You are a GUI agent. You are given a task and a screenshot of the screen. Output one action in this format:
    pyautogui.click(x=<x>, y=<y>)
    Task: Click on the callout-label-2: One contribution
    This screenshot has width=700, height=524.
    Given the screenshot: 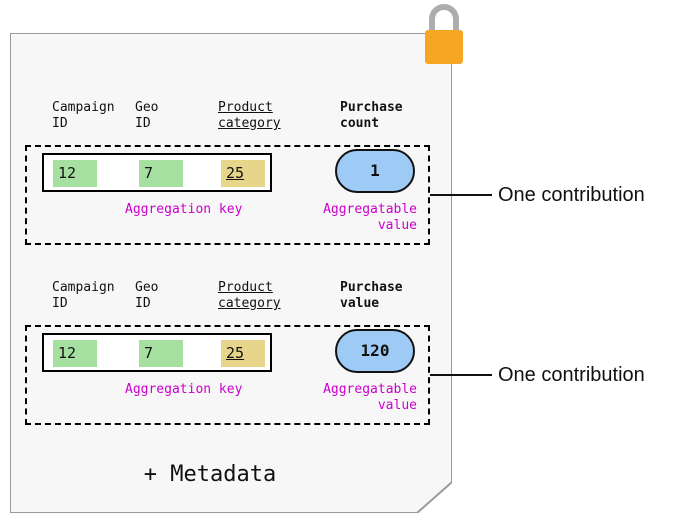 What is the action you would take?
    pyautogui.click(x=571, y=375)
    